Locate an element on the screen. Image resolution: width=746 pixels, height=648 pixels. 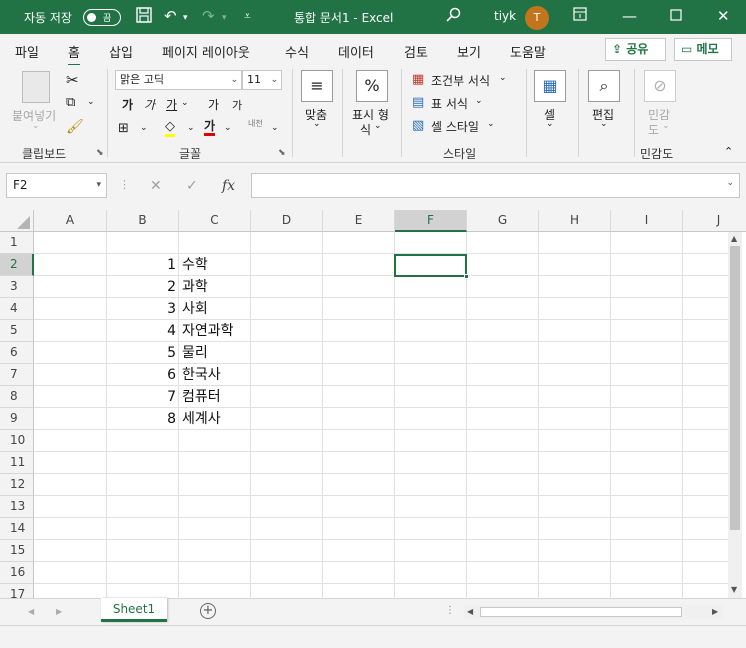
expand-formula-icon: ⌄ is located at coordinates (730, 183).